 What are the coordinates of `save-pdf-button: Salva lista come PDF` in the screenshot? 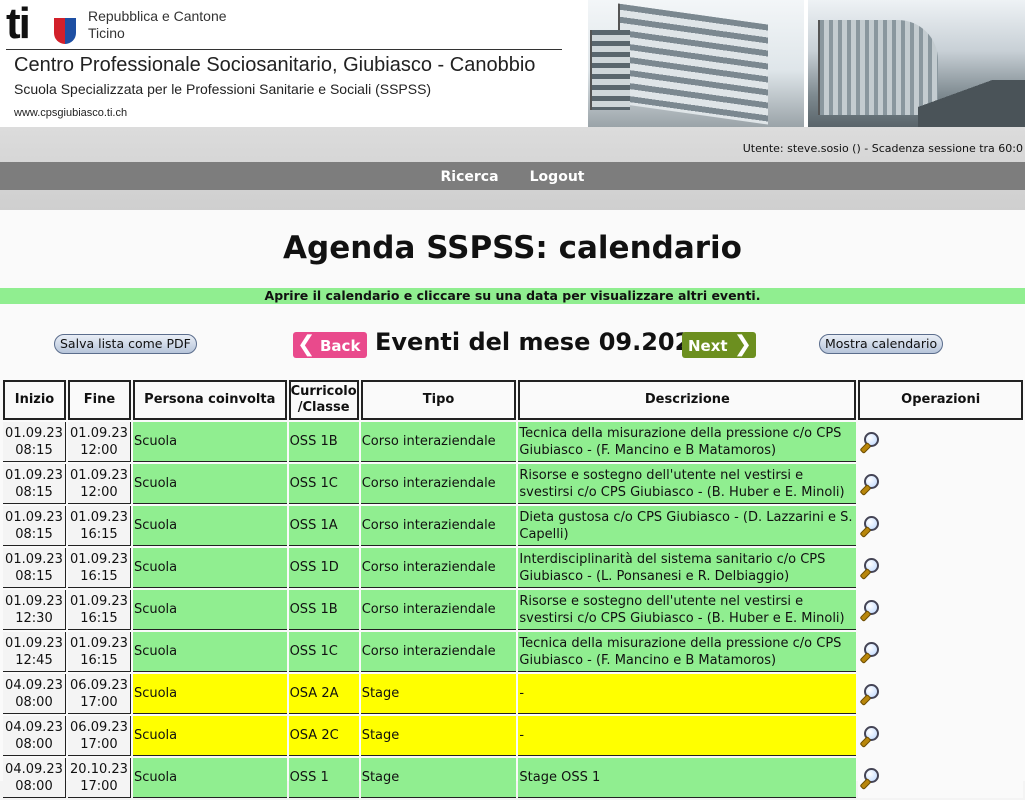 It's located at (125, 344).